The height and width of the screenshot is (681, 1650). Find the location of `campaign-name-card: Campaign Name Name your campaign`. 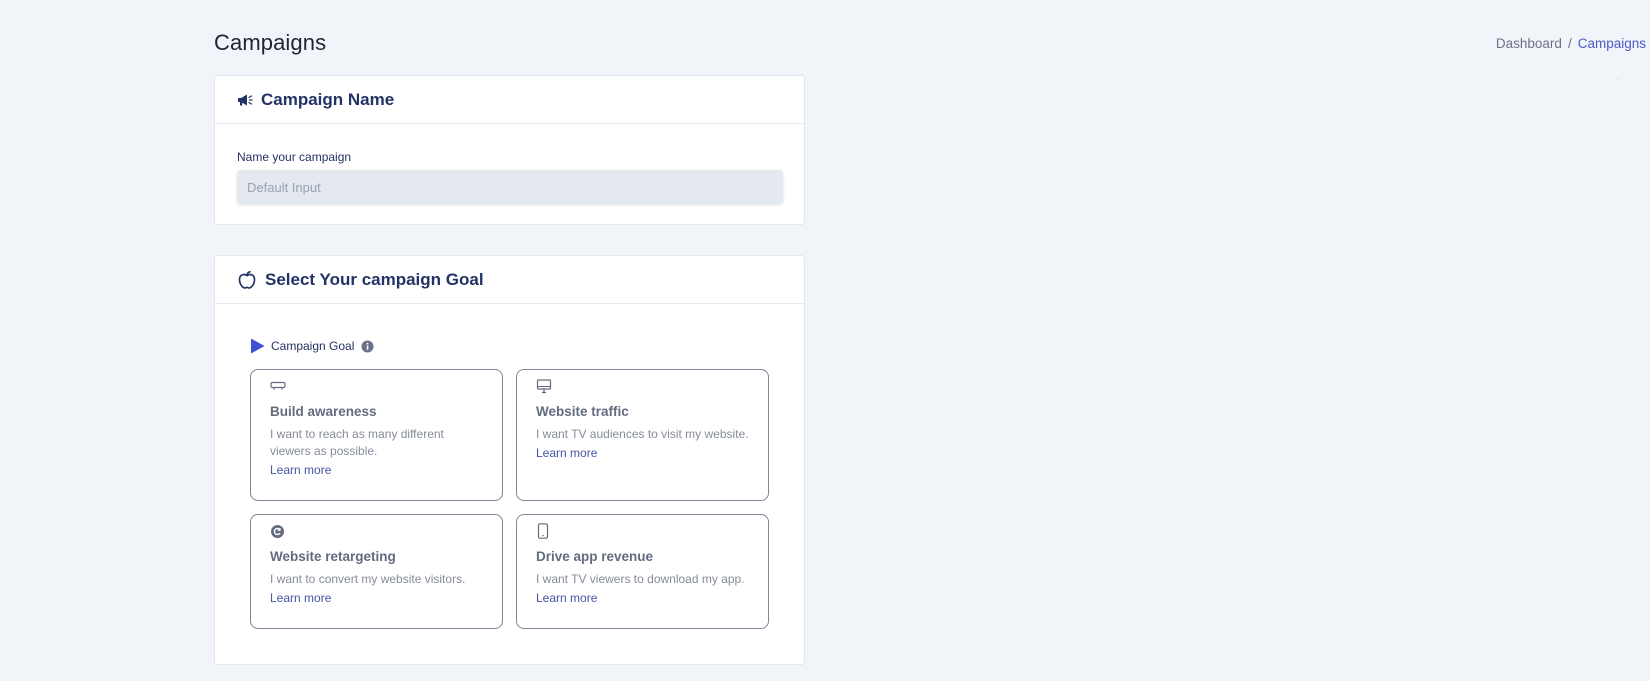

campaign-name-card: Campaign Name Name your campaign is located at coordinates (509, 150).